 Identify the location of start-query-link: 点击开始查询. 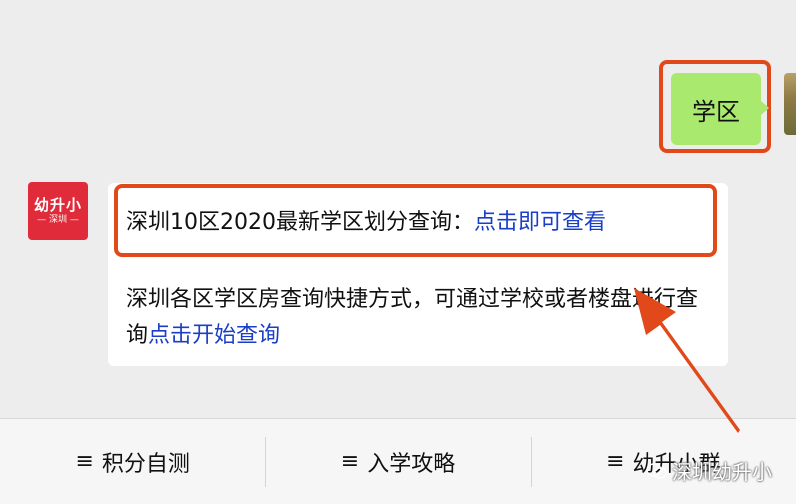
(214, 335).